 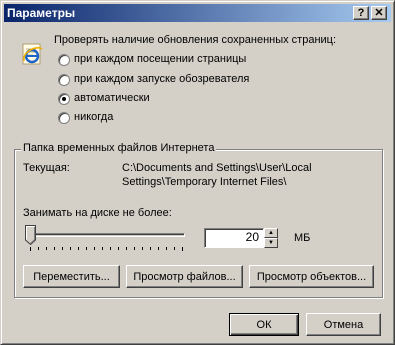 I want to click on disk-space-label: Занимать на диске не более:, so click(x=97, y=213).